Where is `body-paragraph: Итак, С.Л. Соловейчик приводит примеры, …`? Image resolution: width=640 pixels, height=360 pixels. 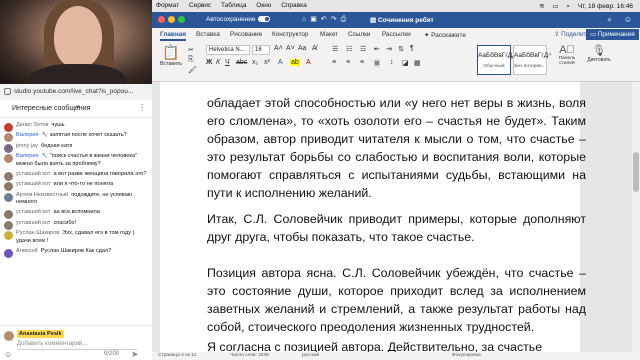
body-paragraph: Итак, С.Л. Соловейчик приводит примеры, … is located at coordinates (396, 228).